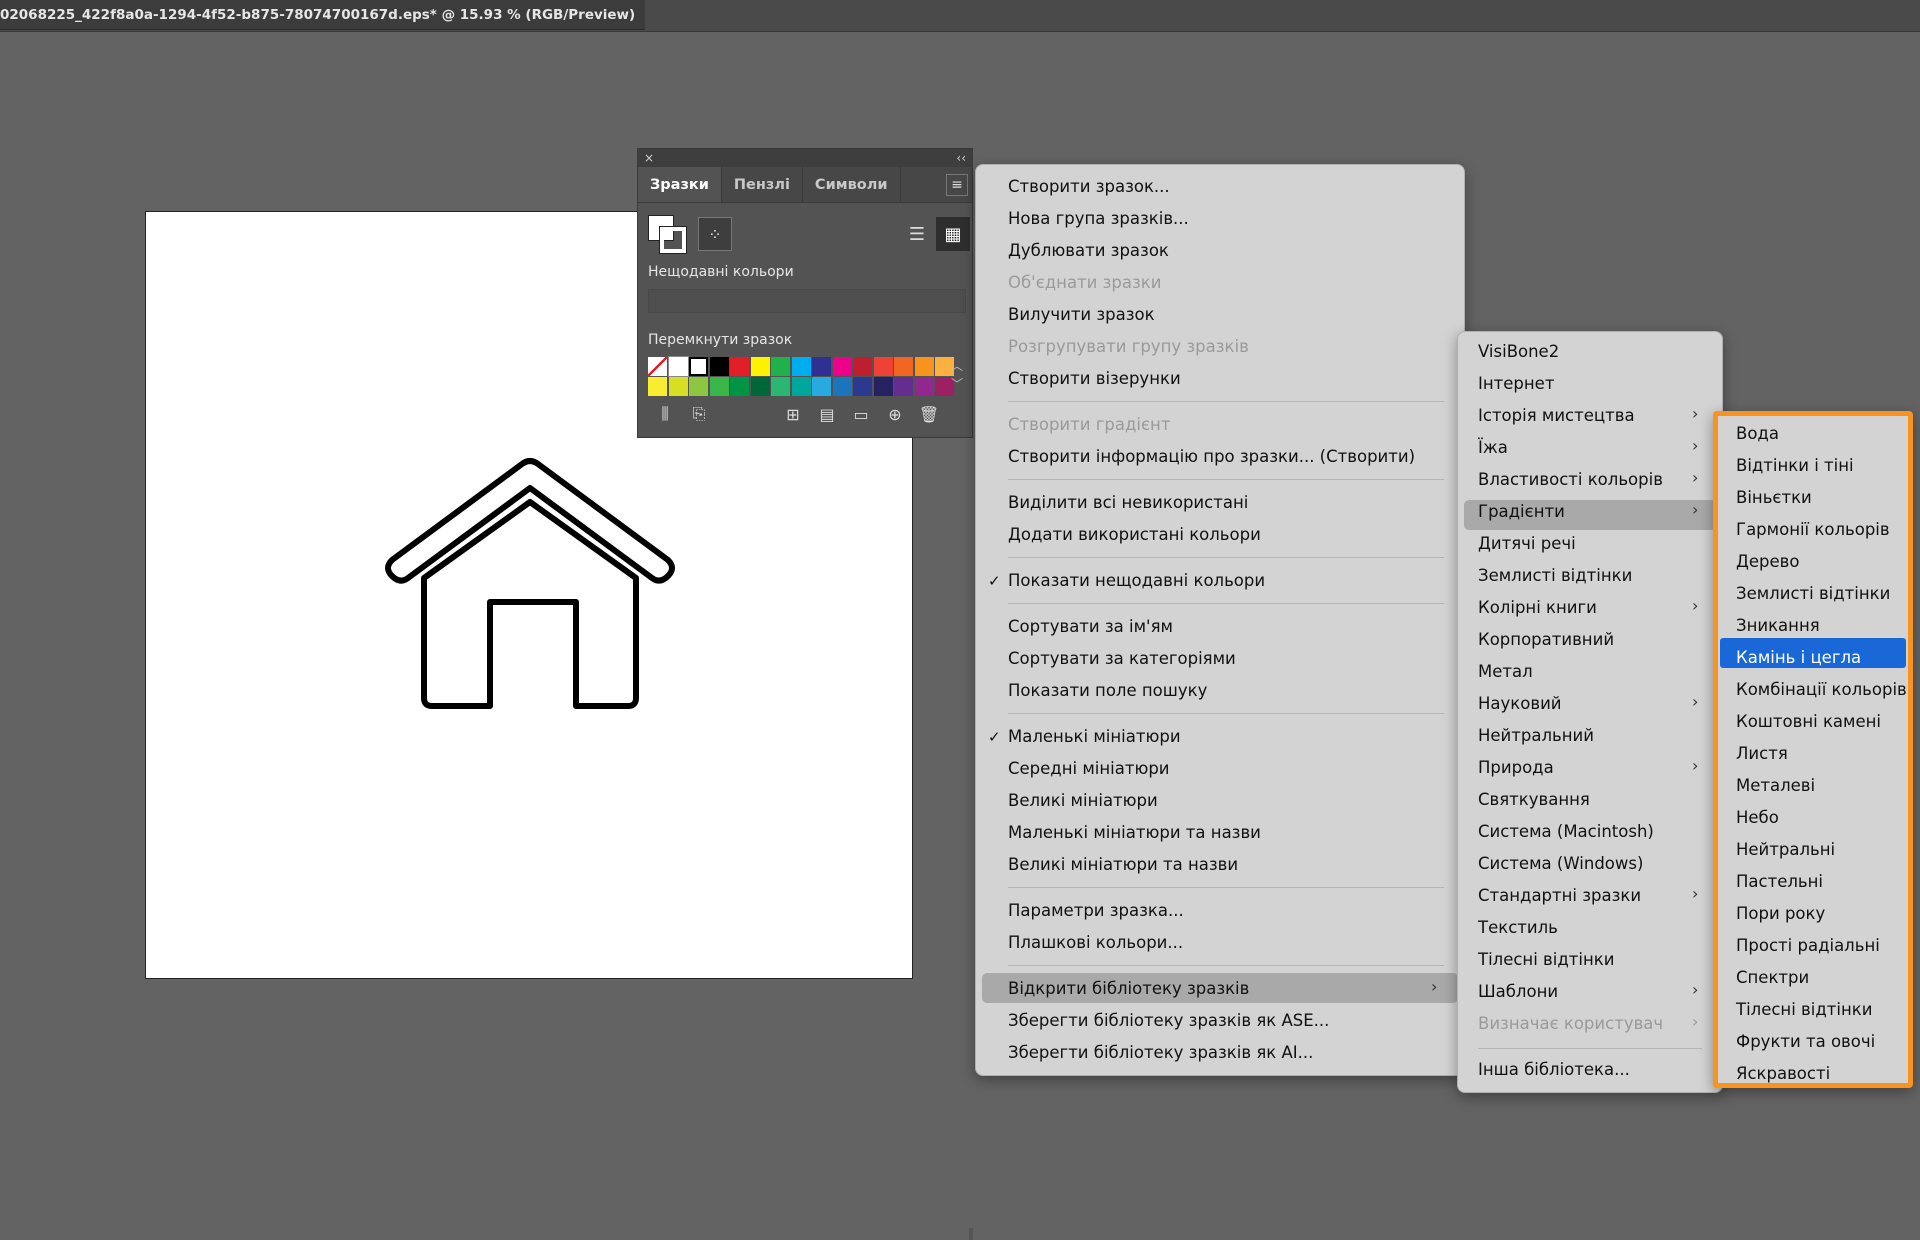 The height and width of the screenshot is (1240, 1920). Describe the element at coordinates (715, 234) in the screenshot. I see `registration-swatch-icon: ⁘` at that location.